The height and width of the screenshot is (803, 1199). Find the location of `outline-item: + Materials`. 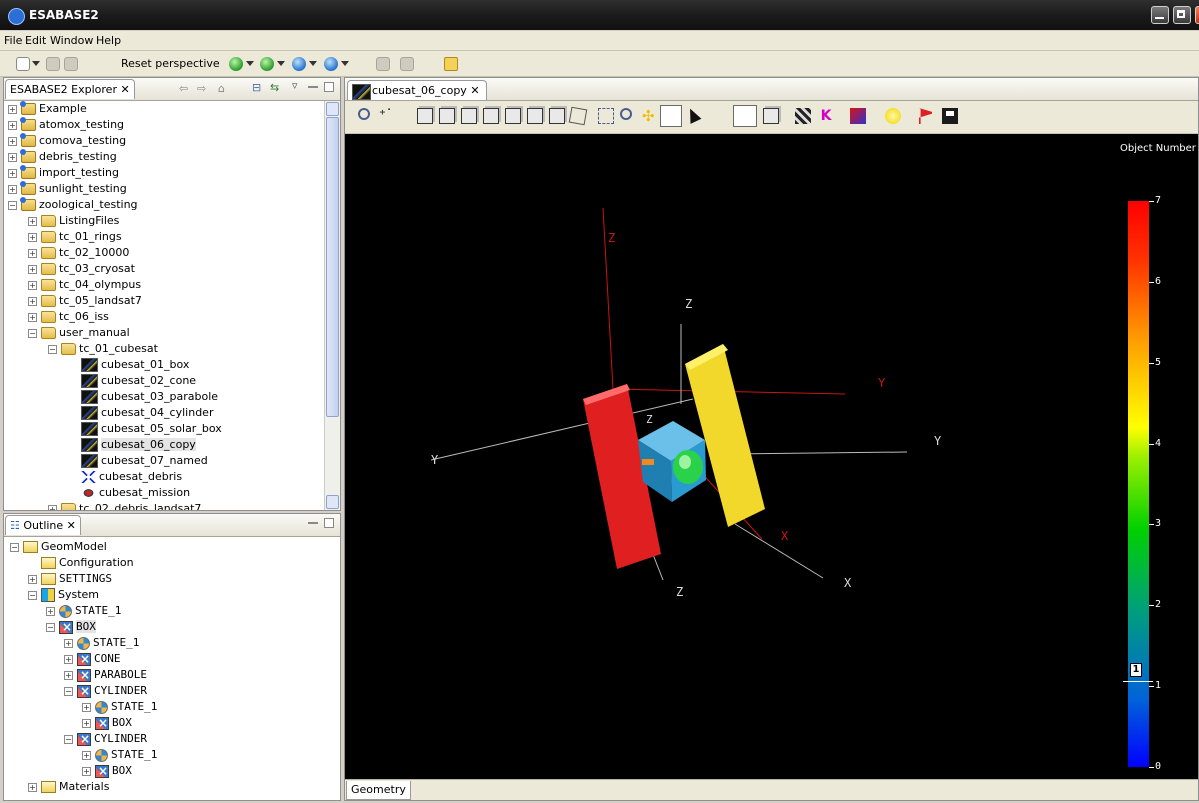

outline-item: + Materials is located at coordinates (68, 787).